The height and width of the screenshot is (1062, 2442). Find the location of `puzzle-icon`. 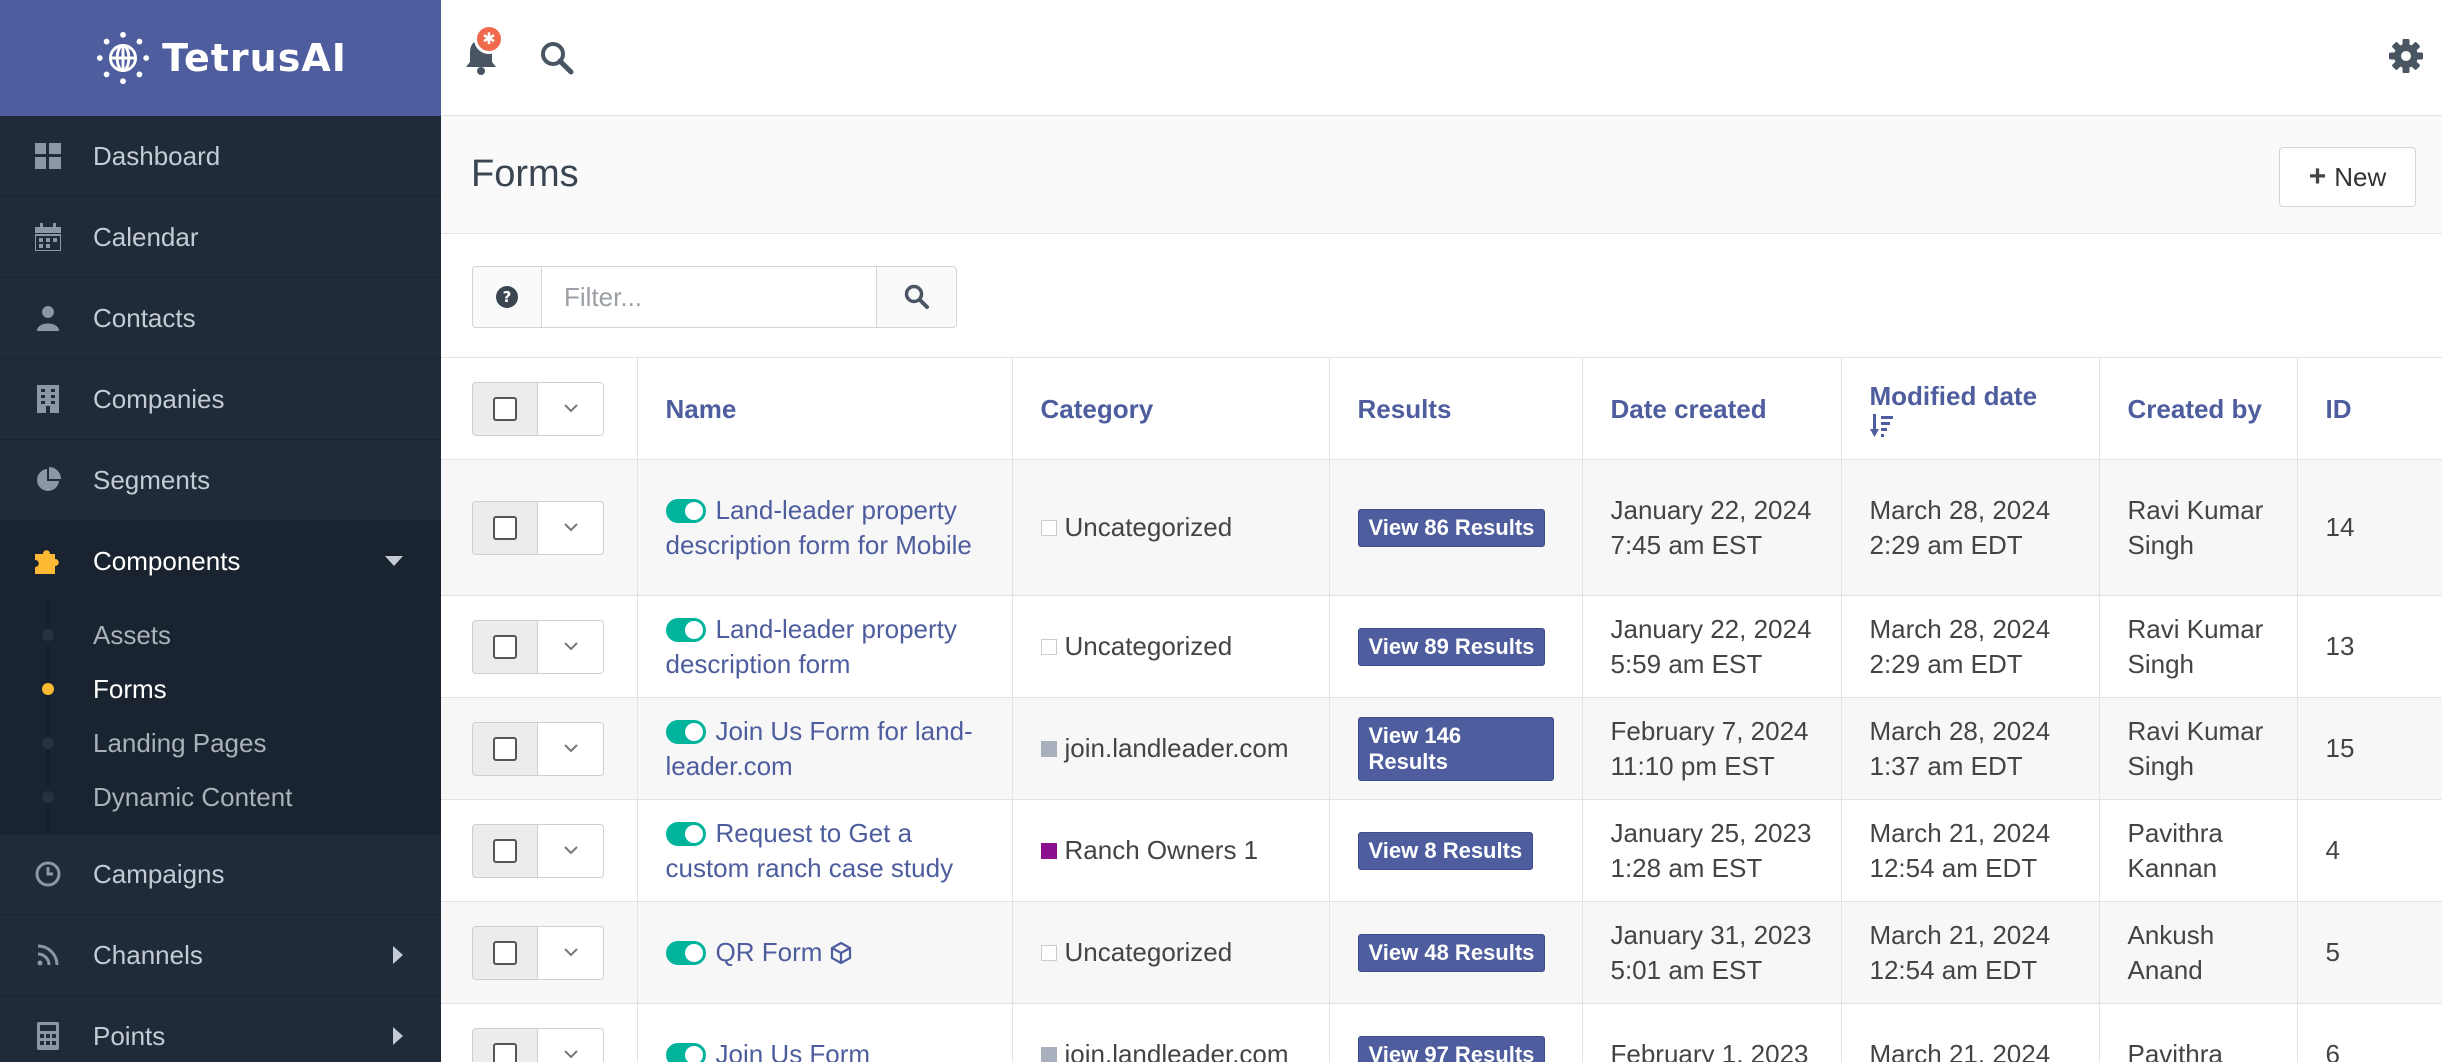

puzzle-icon is located at coordinates (48, 561).